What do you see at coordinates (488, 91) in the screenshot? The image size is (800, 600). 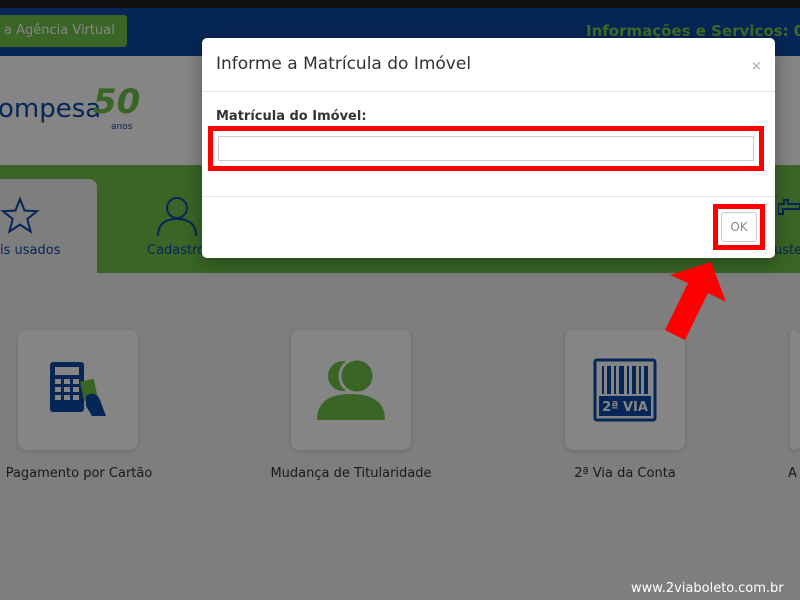 I see `modal-divider-top` at bounding box center [488, 91].